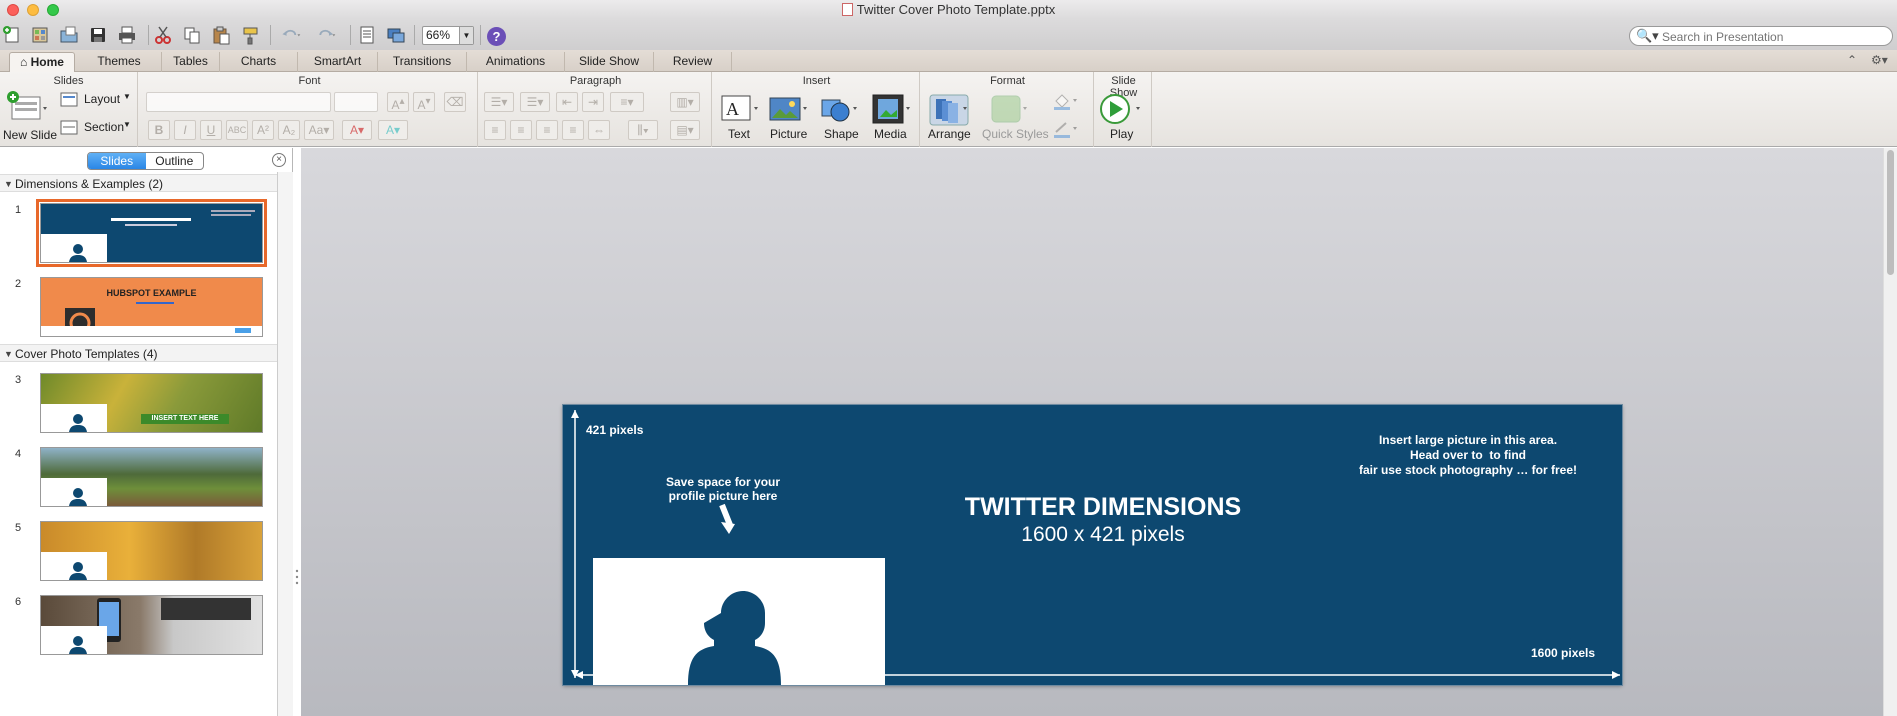 The width and height of the screenshot is (1897, 716). I want to click on ribbon-settings-icon: ⚙▾, so click(1879, 60).